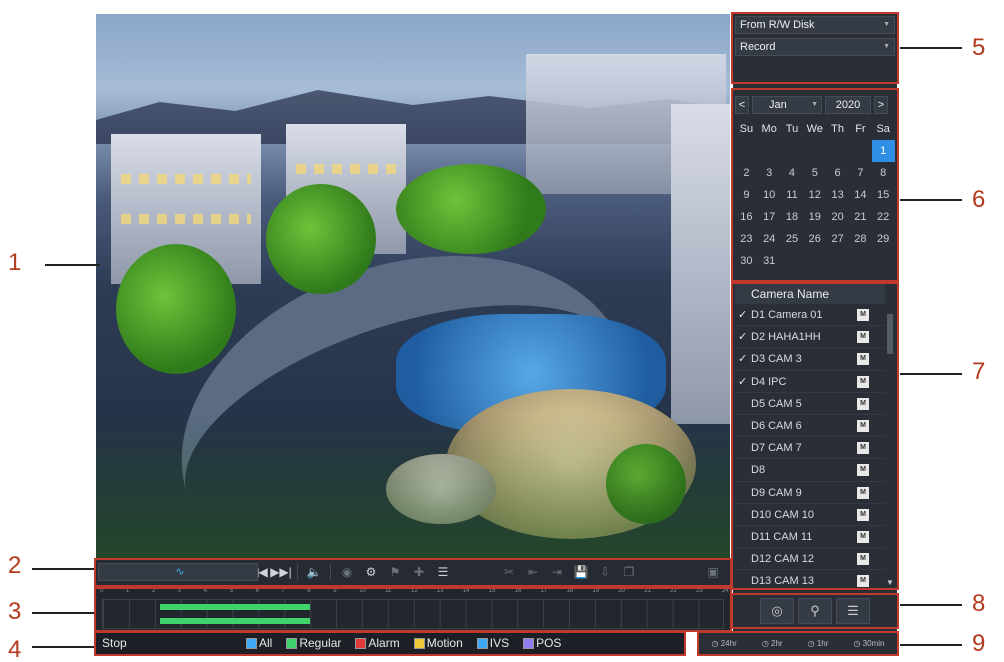  Describe the element at coordinates (979, 371) in the screenshot. I see `callout-7: 7` at that location.